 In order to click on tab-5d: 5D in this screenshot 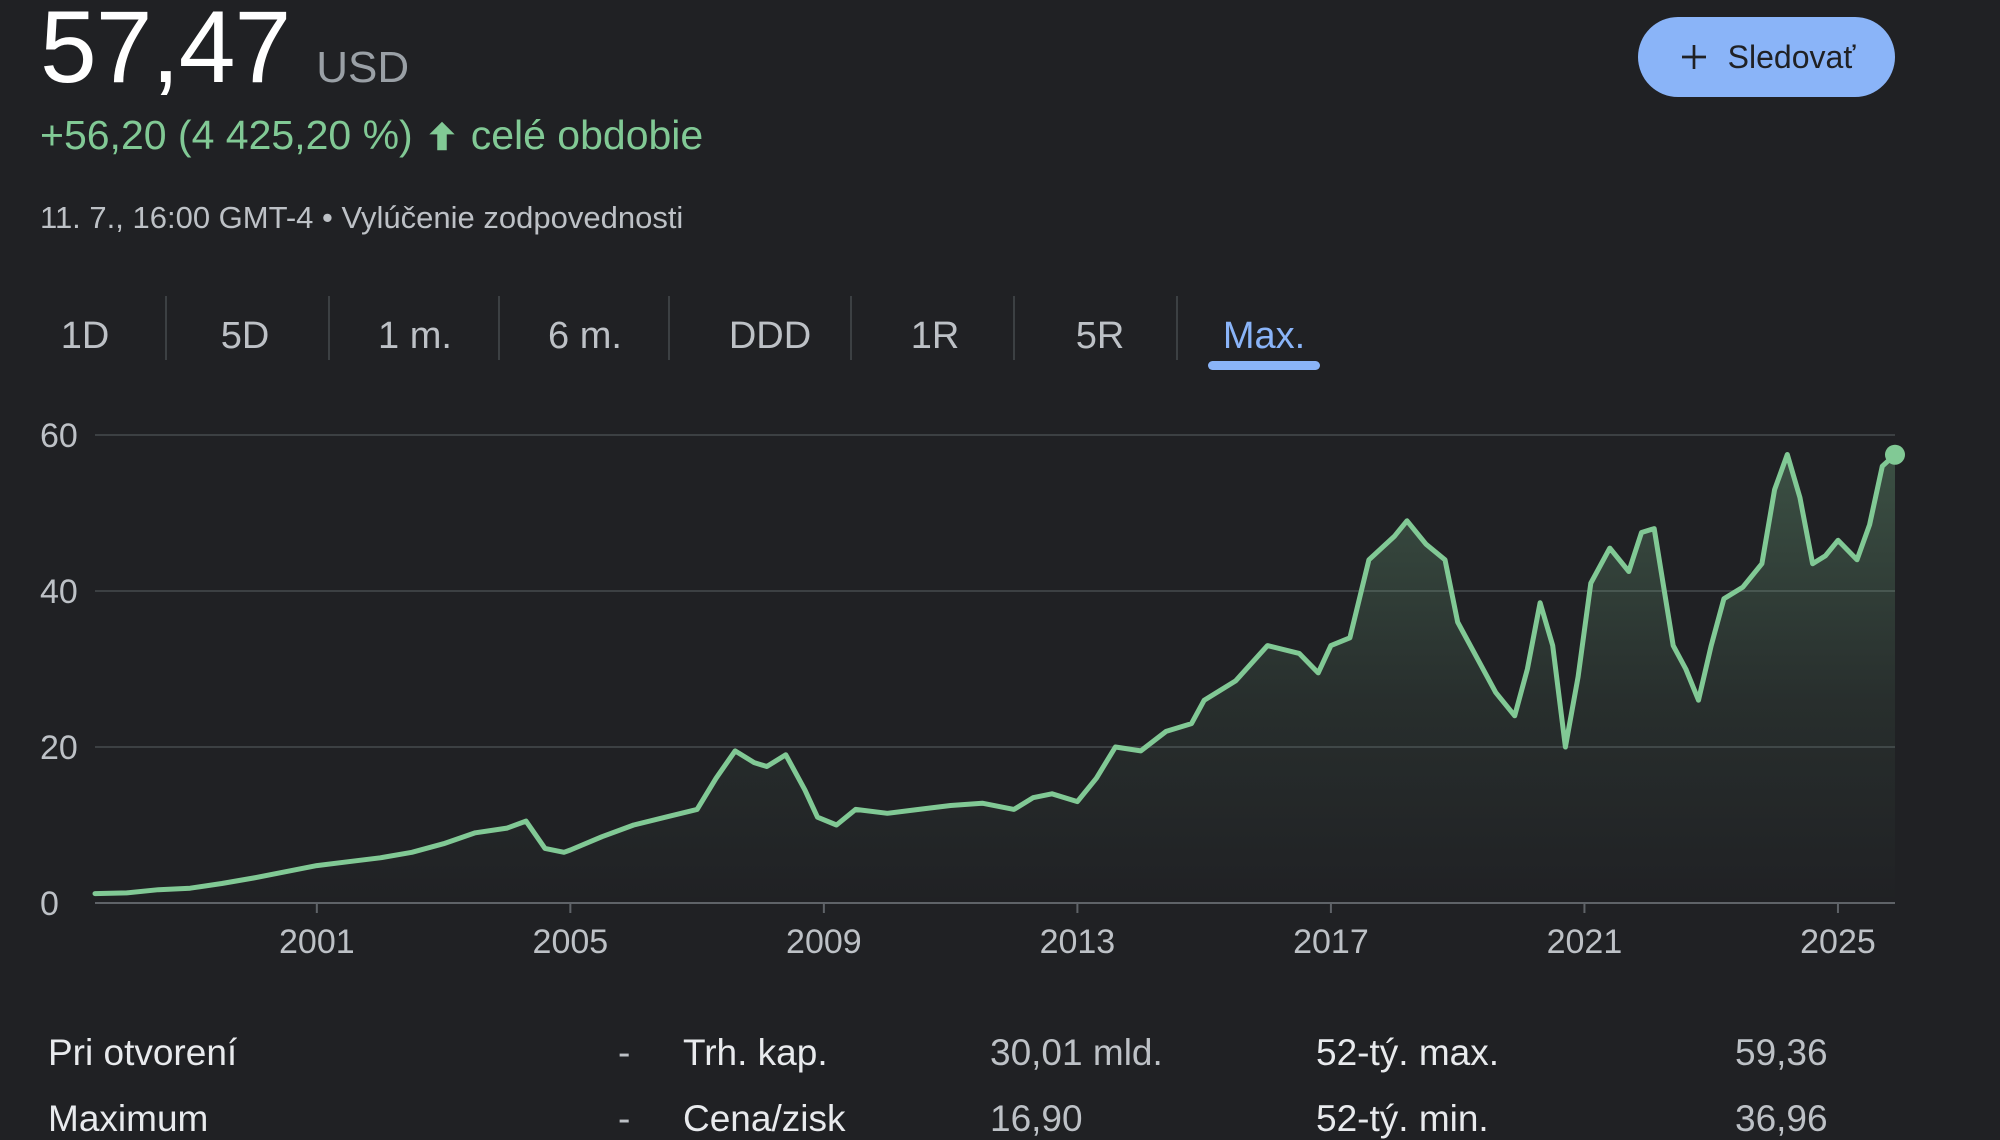, I will do `click(245, 336)`.